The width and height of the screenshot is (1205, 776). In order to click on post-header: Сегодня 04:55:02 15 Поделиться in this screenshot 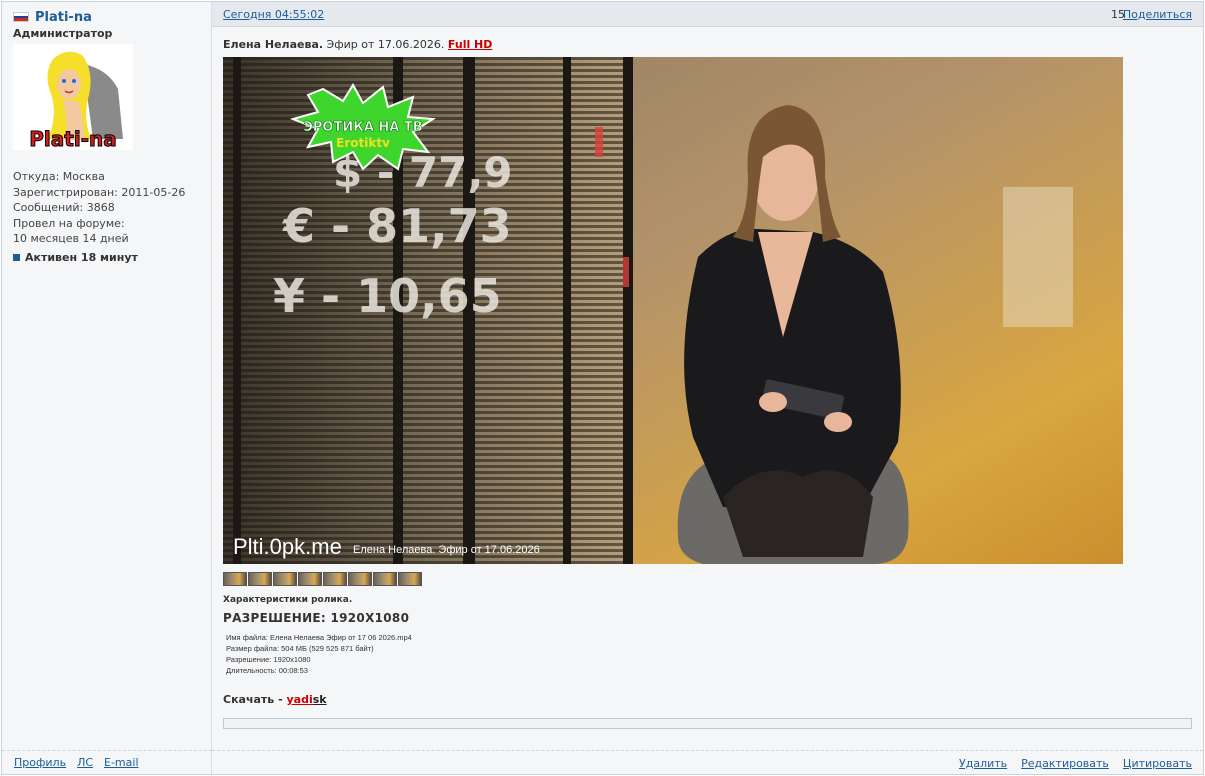, I will do `click(707, 14)`.